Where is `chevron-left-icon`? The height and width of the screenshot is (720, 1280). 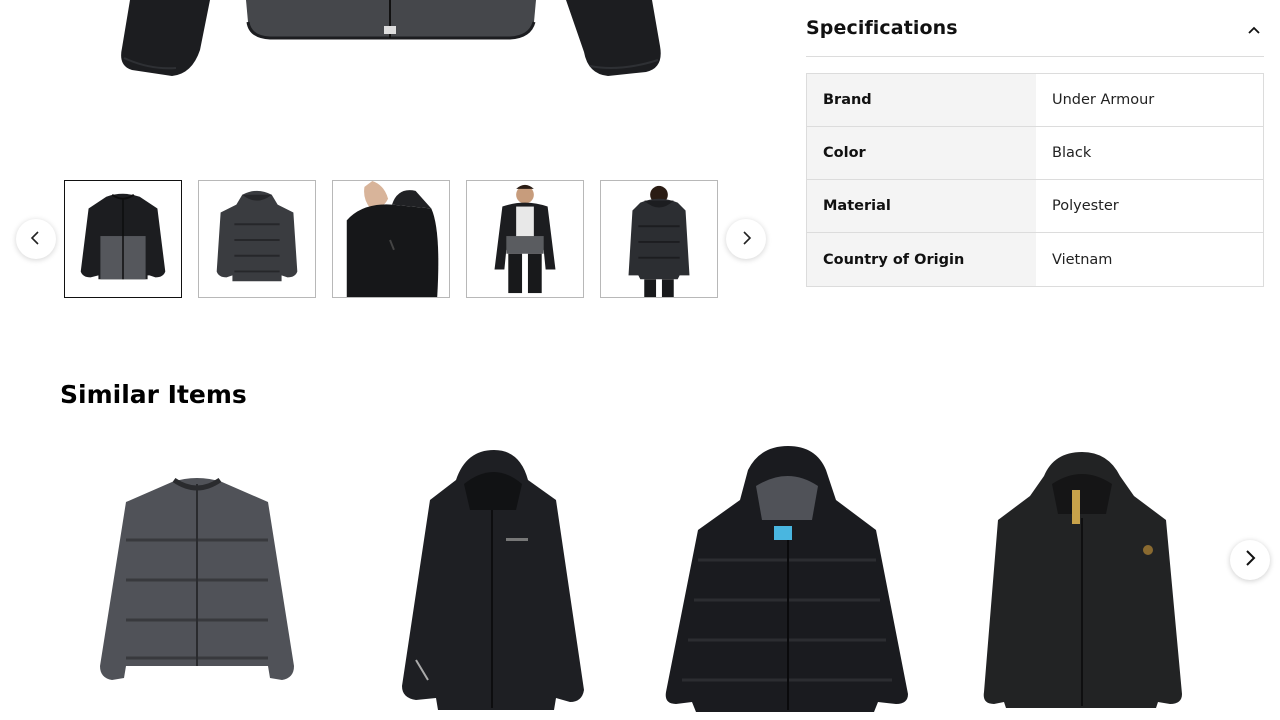 chevron-left-icon is located at coordinates (36, 239).